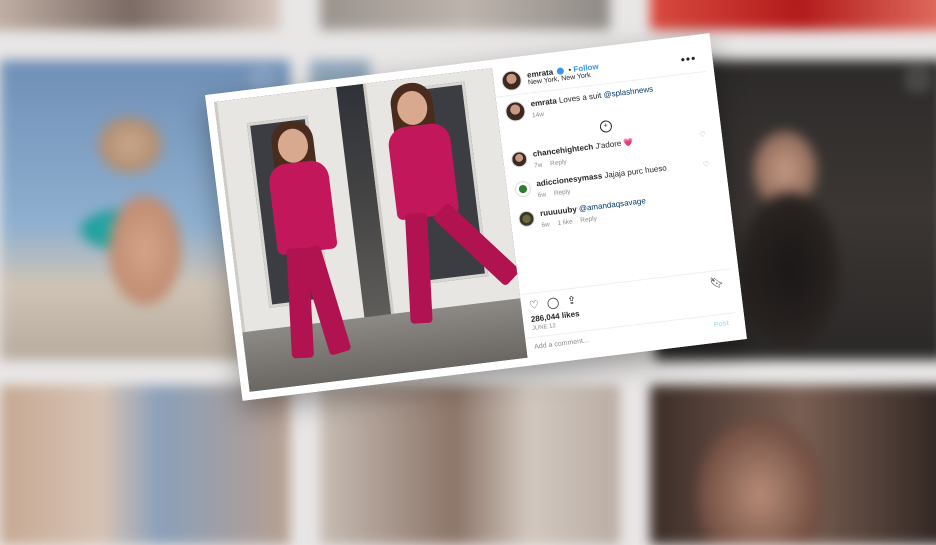 The image size is (936, 545). I want to click on load-more-comments-icon: +, so click(606, 126).